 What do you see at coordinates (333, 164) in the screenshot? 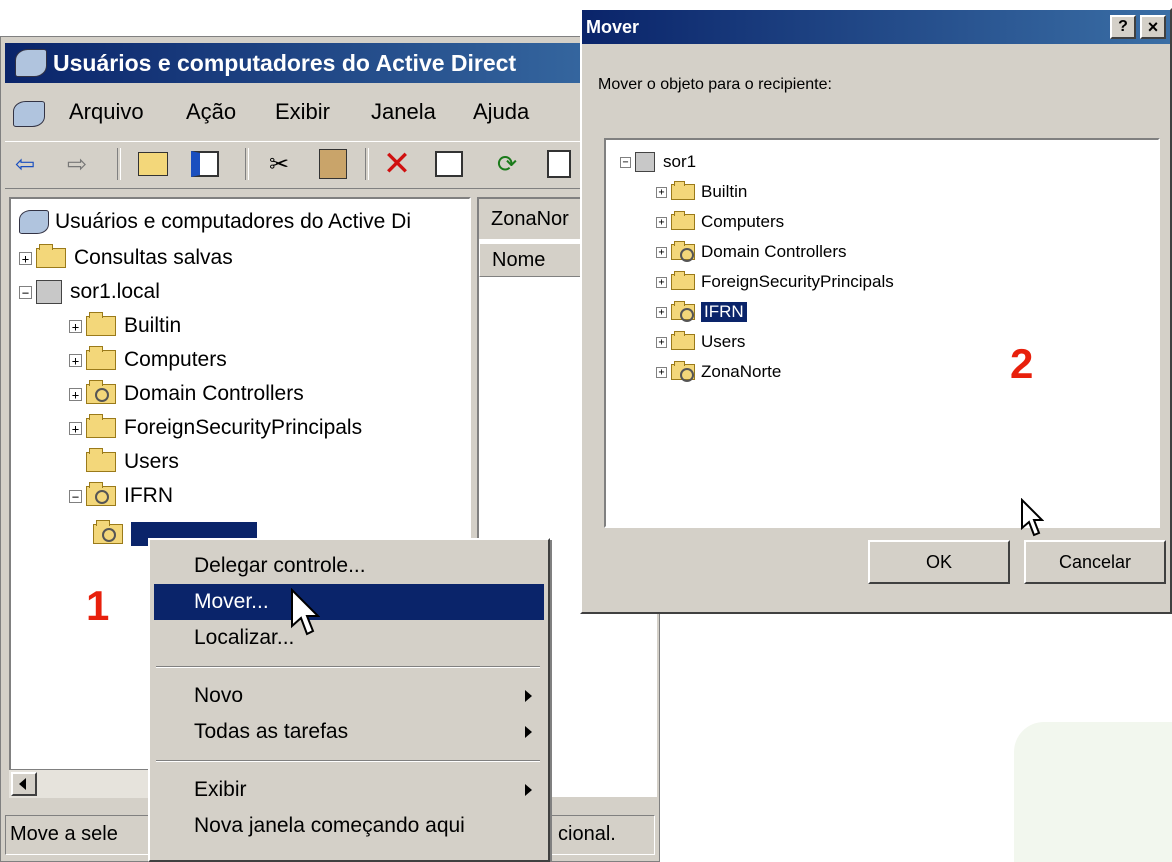
I see `paste-icon` at bounding box center [333, 164].